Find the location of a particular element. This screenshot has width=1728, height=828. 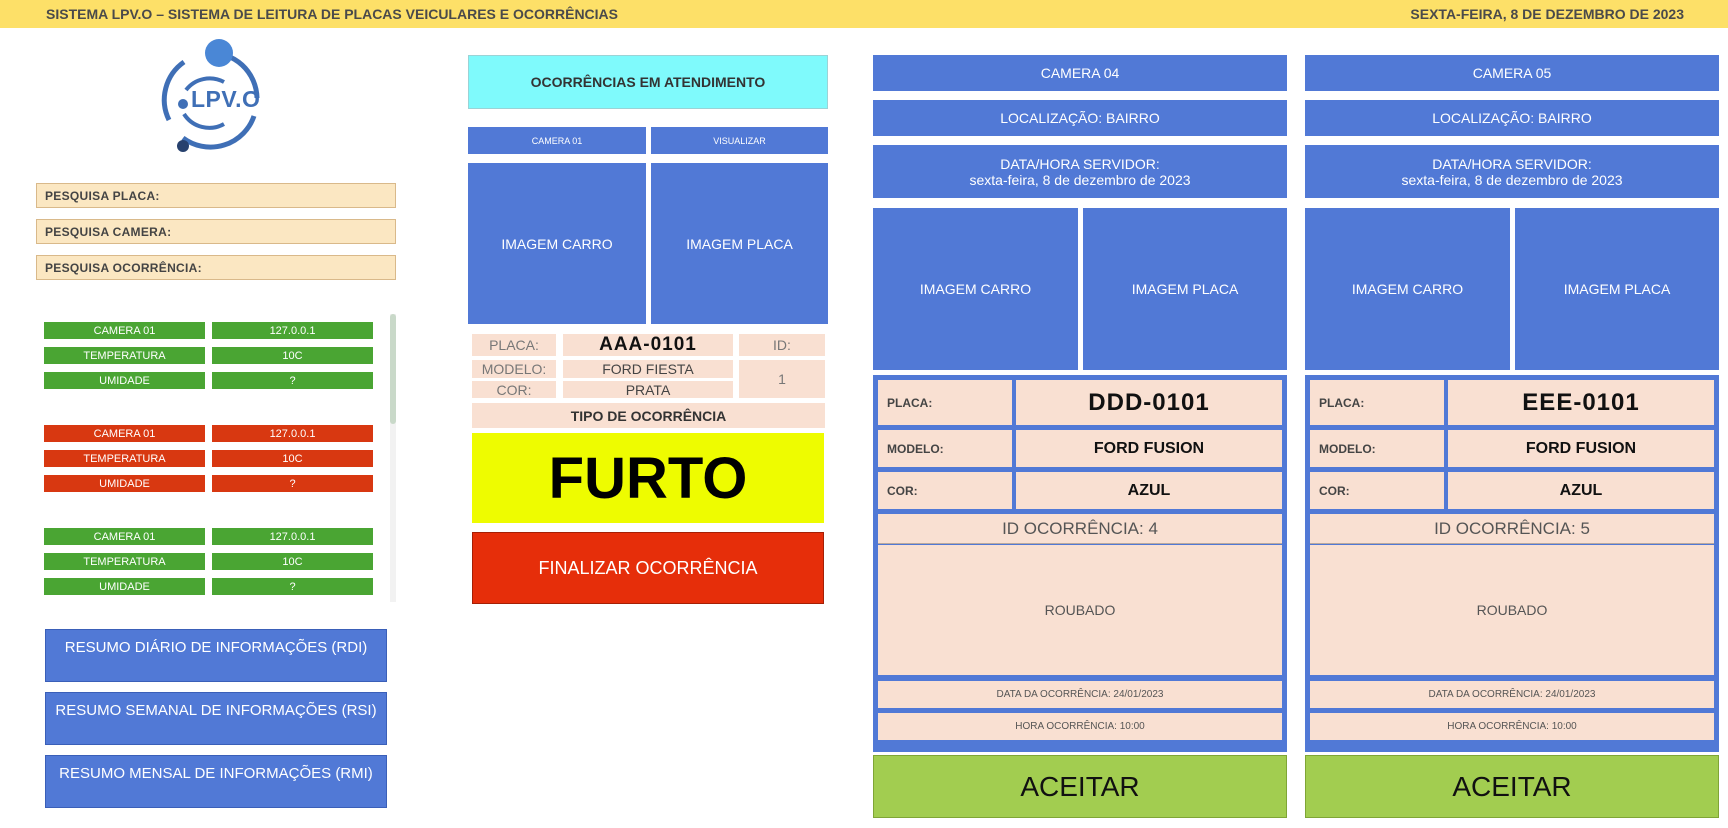

id-value: 1 is located at coordinates (782, 379).